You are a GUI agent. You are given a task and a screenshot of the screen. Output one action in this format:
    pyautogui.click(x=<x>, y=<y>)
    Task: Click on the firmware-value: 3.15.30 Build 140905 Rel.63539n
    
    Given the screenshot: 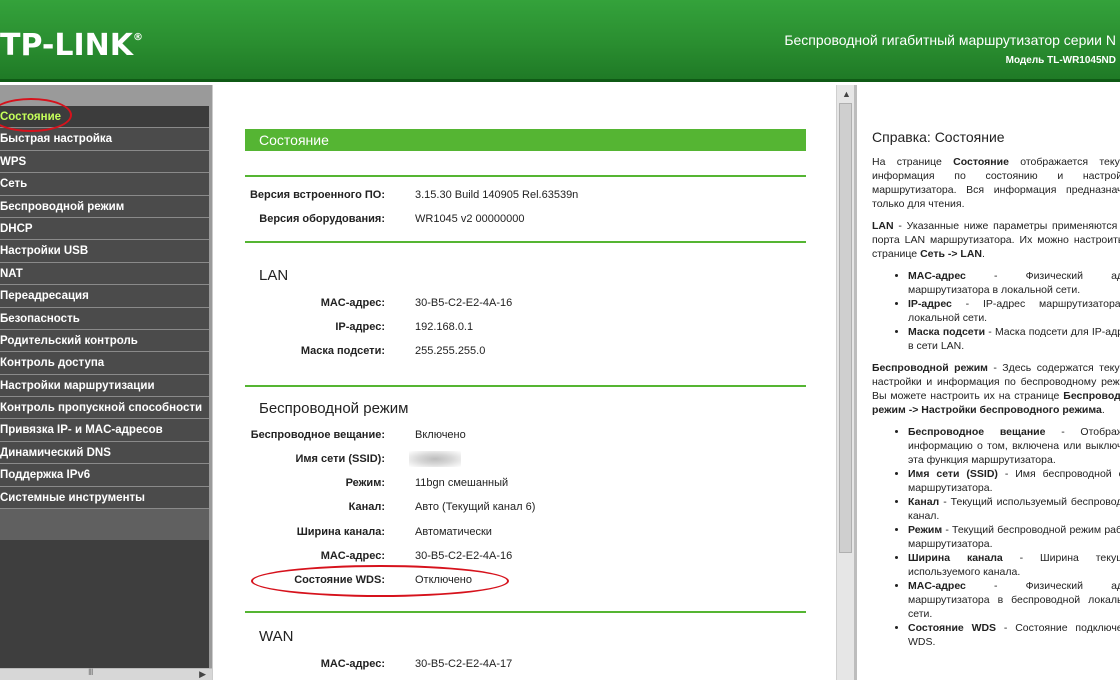 What is the action you would take?
    pyautogui.click(x=497, y=195)
    